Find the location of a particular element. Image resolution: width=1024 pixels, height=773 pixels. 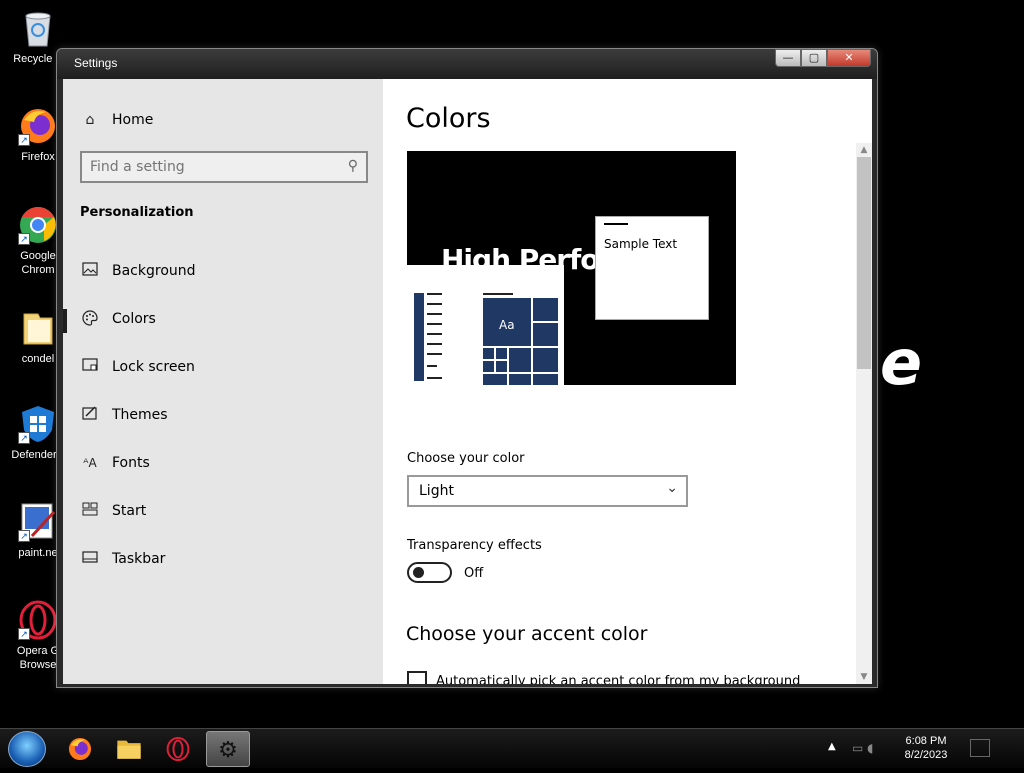

tray-expand-icon: ▲ is located at coordinates (832, 746).